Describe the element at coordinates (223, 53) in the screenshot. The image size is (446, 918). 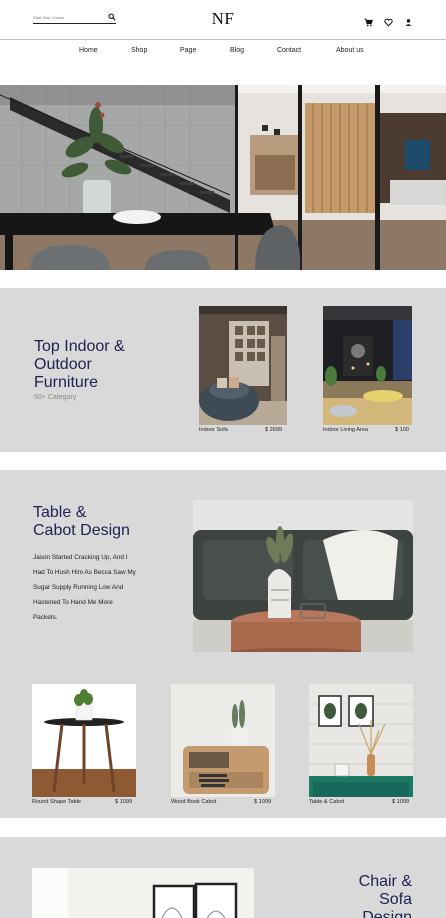
I see `main-nav: Home Shop Page Blog Contact About us` at that location.